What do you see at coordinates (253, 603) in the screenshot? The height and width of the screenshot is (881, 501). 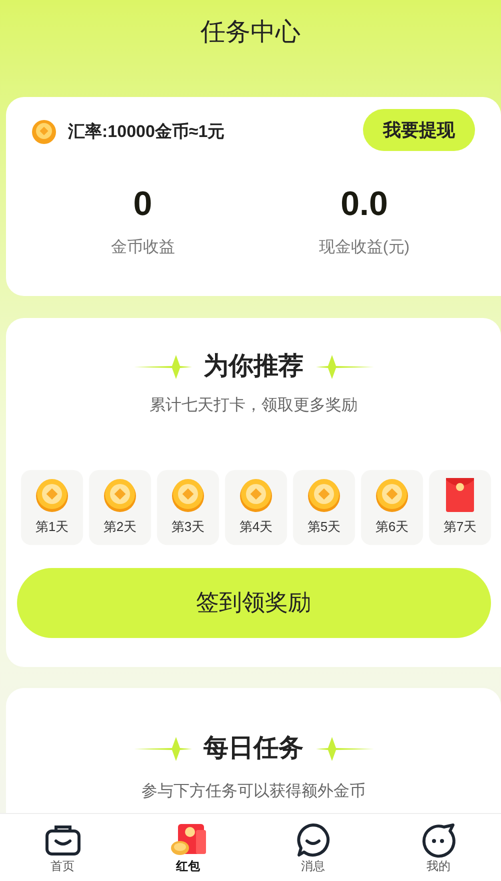 I see `checkin-button: 签到领奖励` at bounding box center [253, 603].